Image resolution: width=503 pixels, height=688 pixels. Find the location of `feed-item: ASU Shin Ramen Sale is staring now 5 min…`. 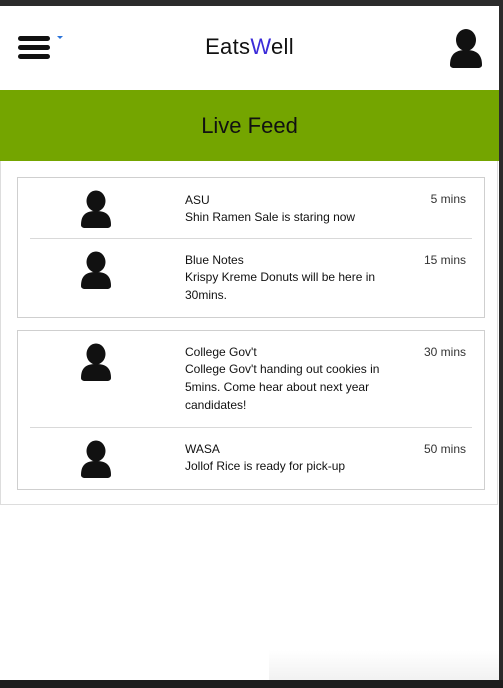

feed-item: ASU Shin Ramen Sale is staring now 5 min… is located at coordinates (251, 208).